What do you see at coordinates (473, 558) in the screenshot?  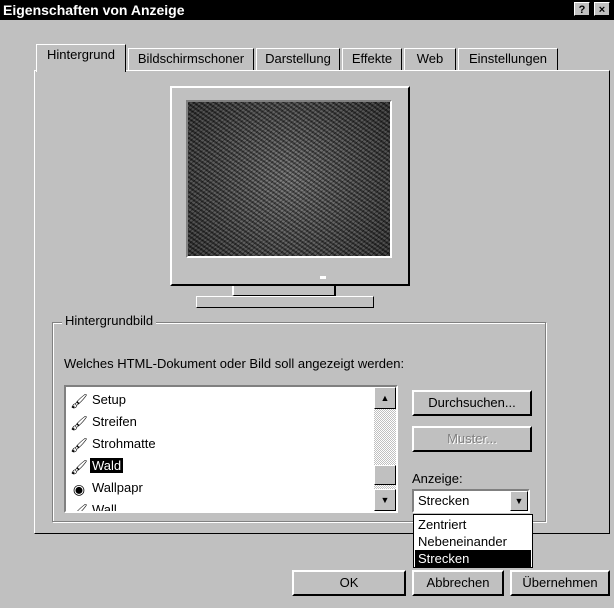 I see `display-option-strecken: Strecken` at bounding box center [473, 558].